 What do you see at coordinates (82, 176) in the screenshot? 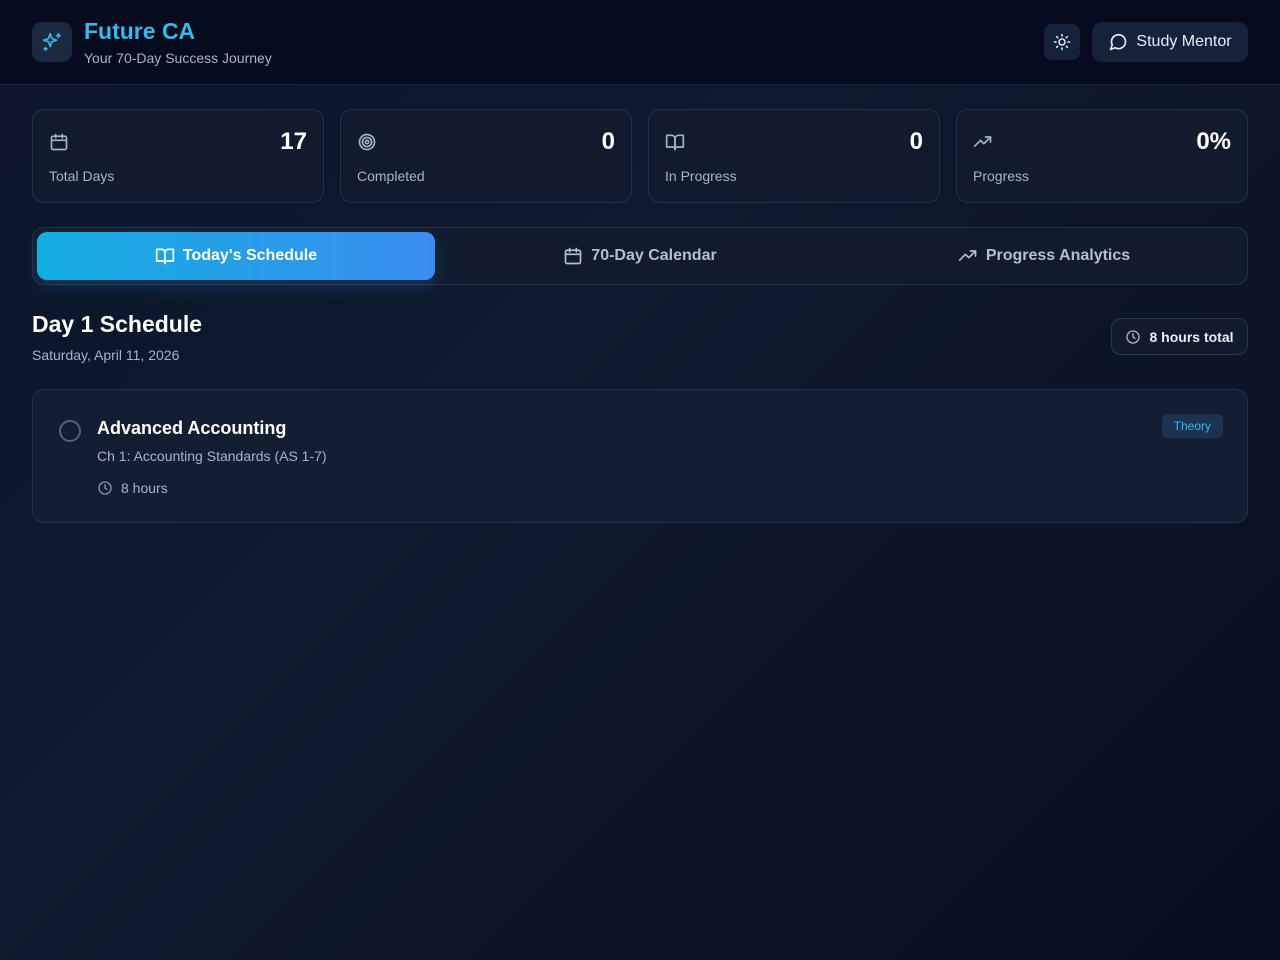
I see `stat-label: Total Days` at bounding box center [82, 176].